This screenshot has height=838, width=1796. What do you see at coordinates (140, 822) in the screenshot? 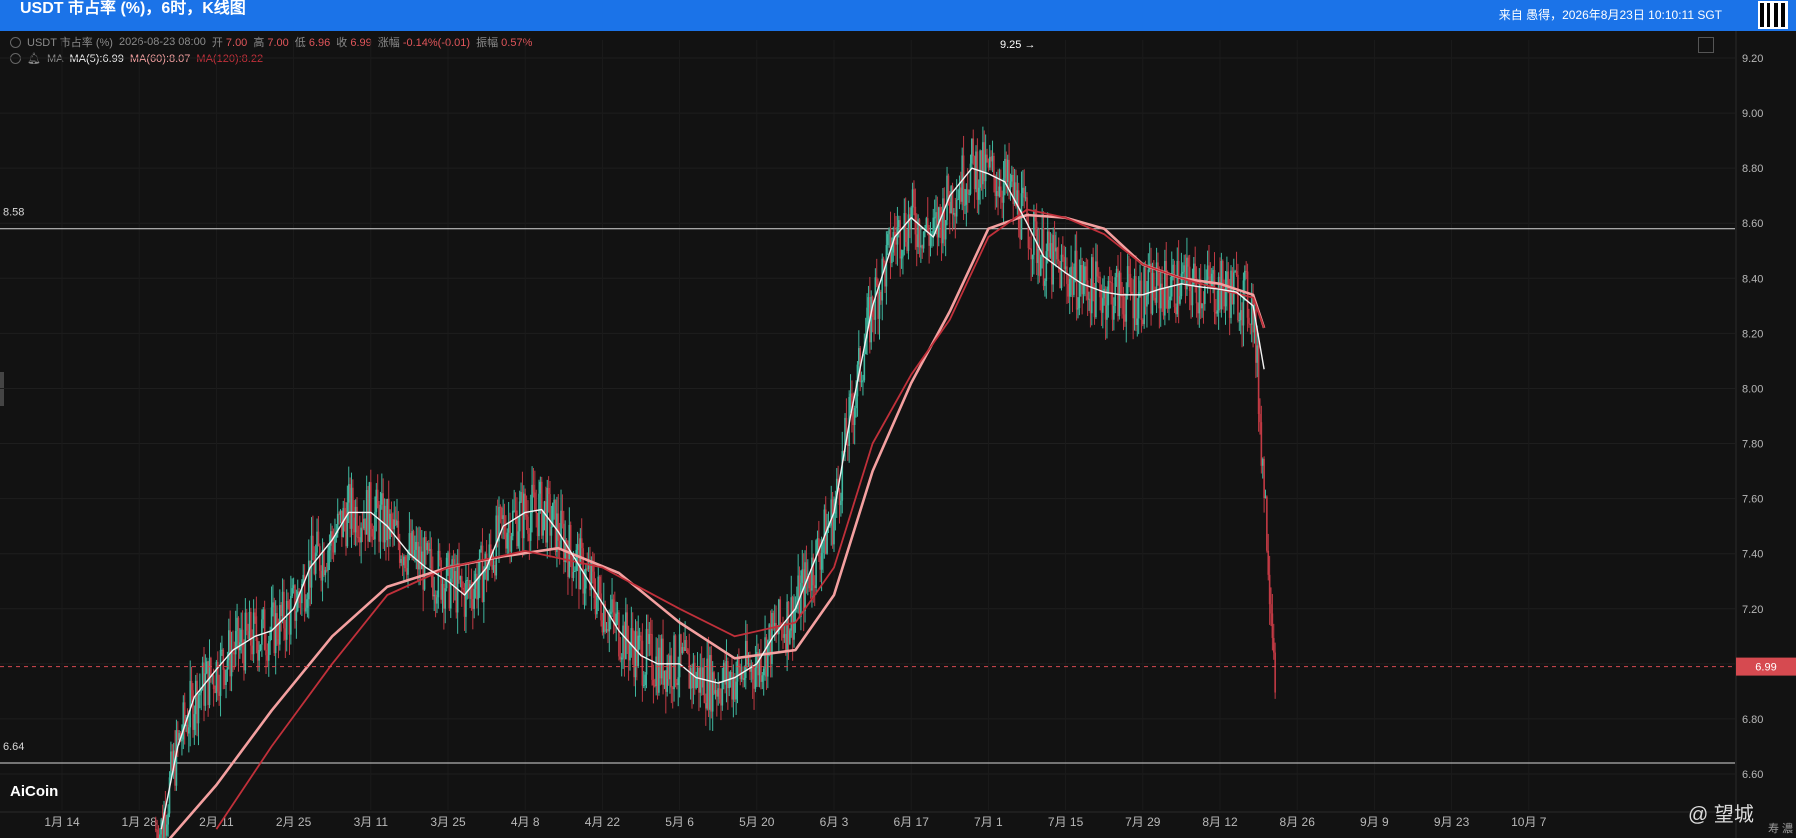
I see `x-tick-label: 1月 28` at bounding box center [140, 822].